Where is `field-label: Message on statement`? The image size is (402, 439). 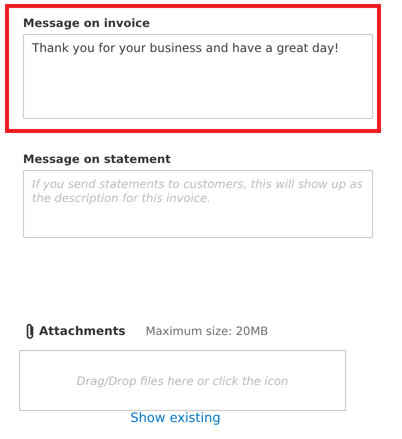 field-label: Message on statement is located at coordinates (97, 159).